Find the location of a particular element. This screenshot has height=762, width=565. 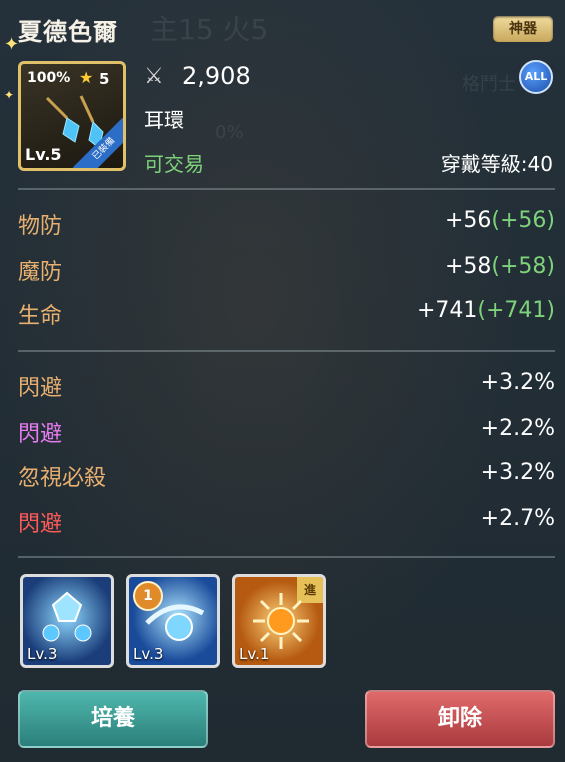

stat-name: 魔防 is located at coordinates (40, 272).